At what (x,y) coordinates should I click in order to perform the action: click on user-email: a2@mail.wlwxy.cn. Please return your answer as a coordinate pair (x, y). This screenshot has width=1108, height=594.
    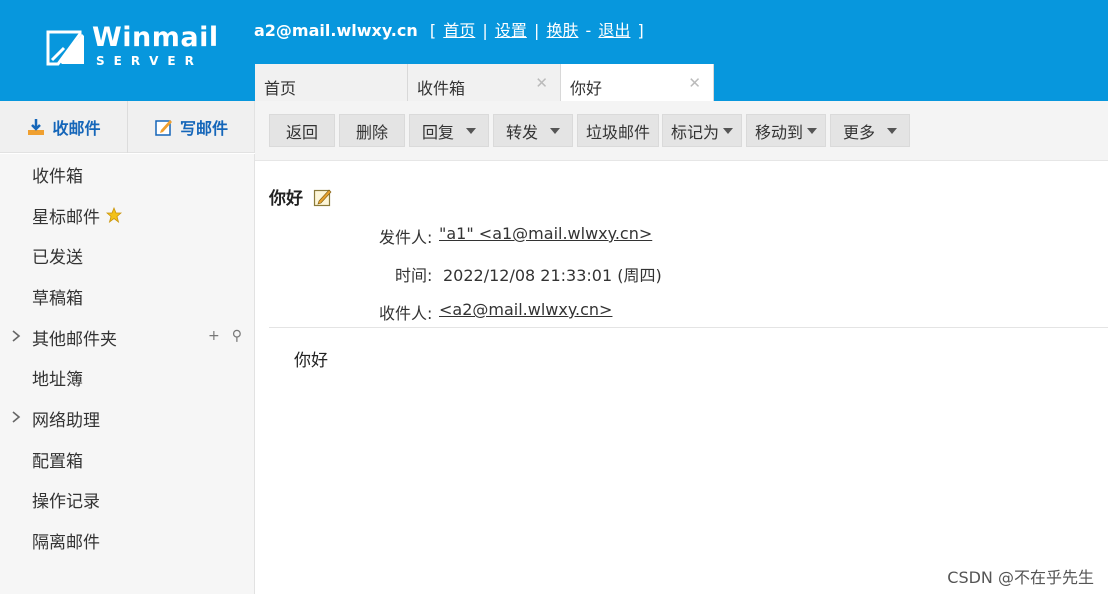
    Looking at the image, I should click on (336, 30).